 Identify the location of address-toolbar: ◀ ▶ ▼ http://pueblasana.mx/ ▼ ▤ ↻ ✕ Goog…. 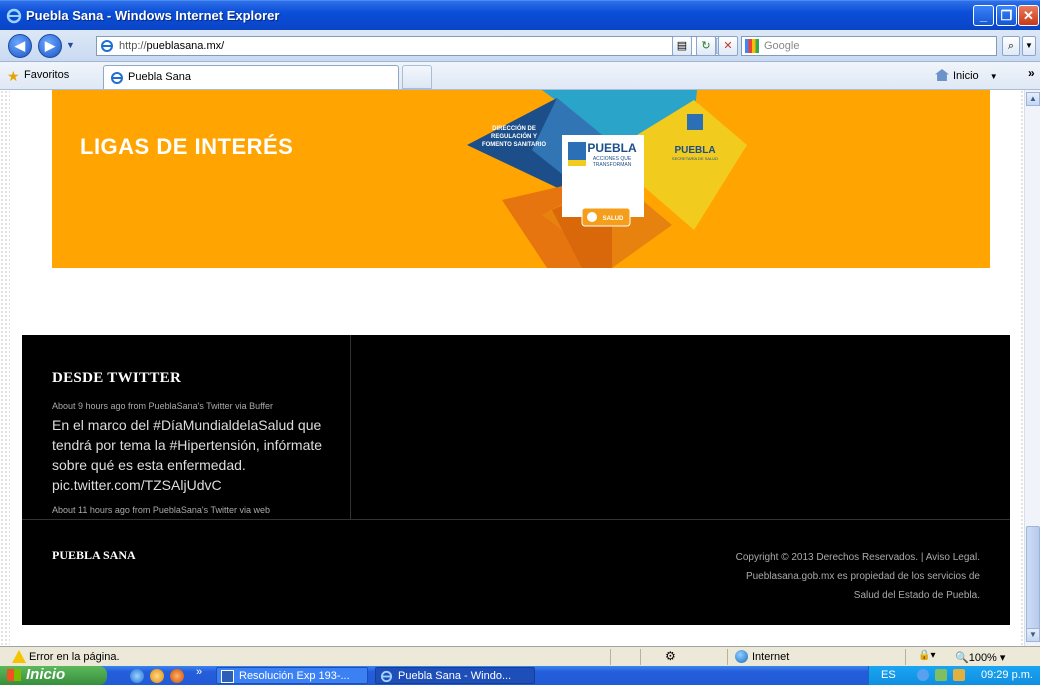
(520, 46).